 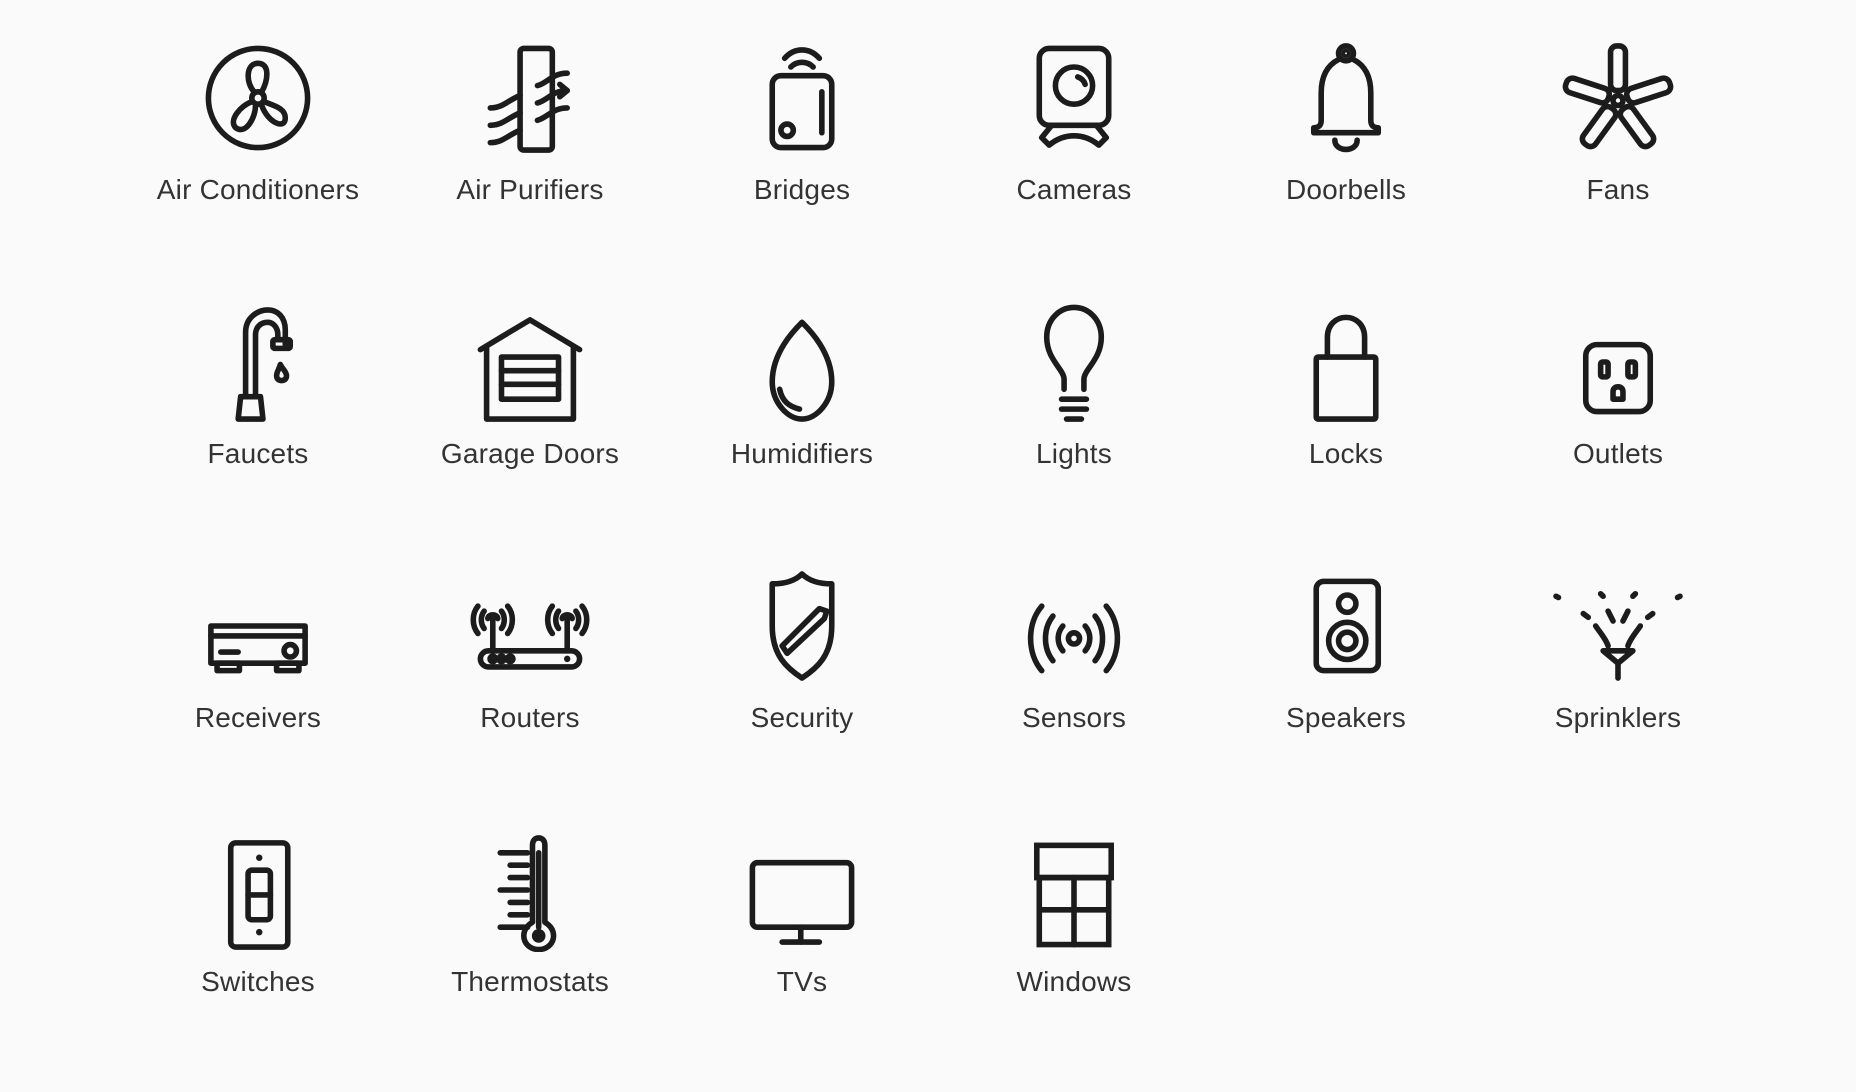 What do you see at coordinates (1074, 890) in the screenshot?
I see `window-icon` at bounding box center [1074, 890].